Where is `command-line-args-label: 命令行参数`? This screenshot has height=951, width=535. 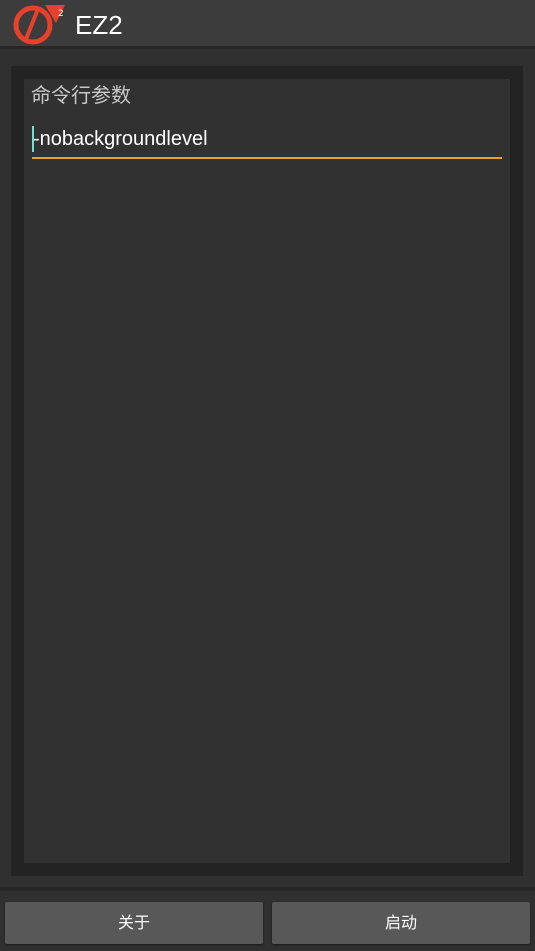
command-line-args-label: 命令行参数 is located at coordinates (81, 95).